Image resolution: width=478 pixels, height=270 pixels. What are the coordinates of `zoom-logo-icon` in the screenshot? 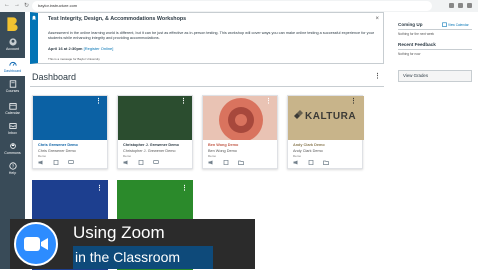 It's located at (36, 244).